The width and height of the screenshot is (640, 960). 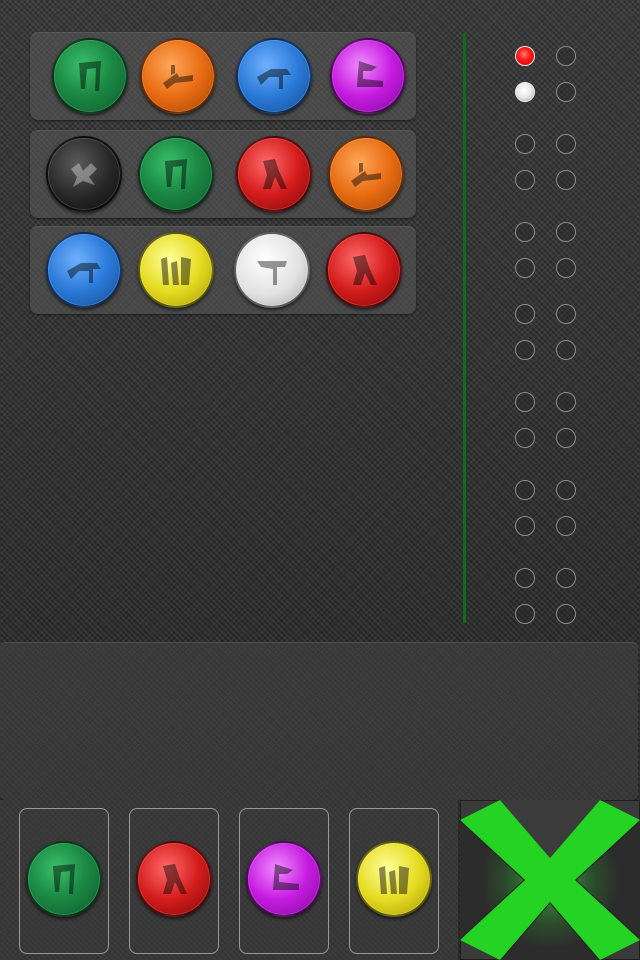 I want to click on black-ball, so click(x=84, y=174).